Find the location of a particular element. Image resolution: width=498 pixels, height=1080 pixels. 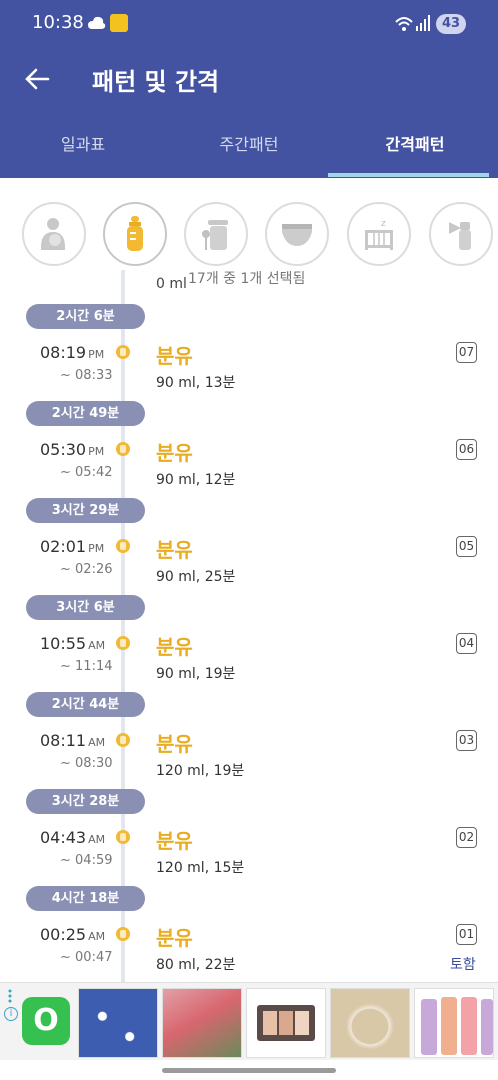

advertiser-logo: O is located at coordinates (46, 1021).